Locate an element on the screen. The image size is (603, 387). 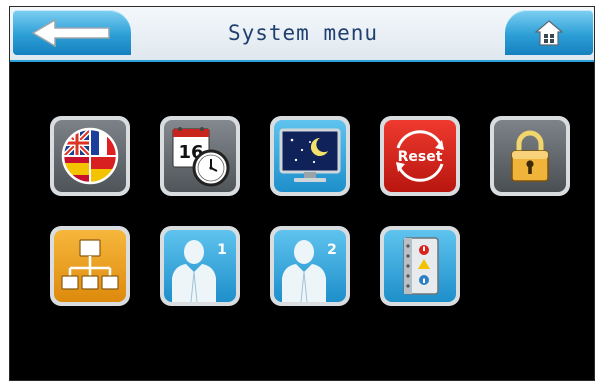
user-icon: 2 is located at coordinates (309, 271).